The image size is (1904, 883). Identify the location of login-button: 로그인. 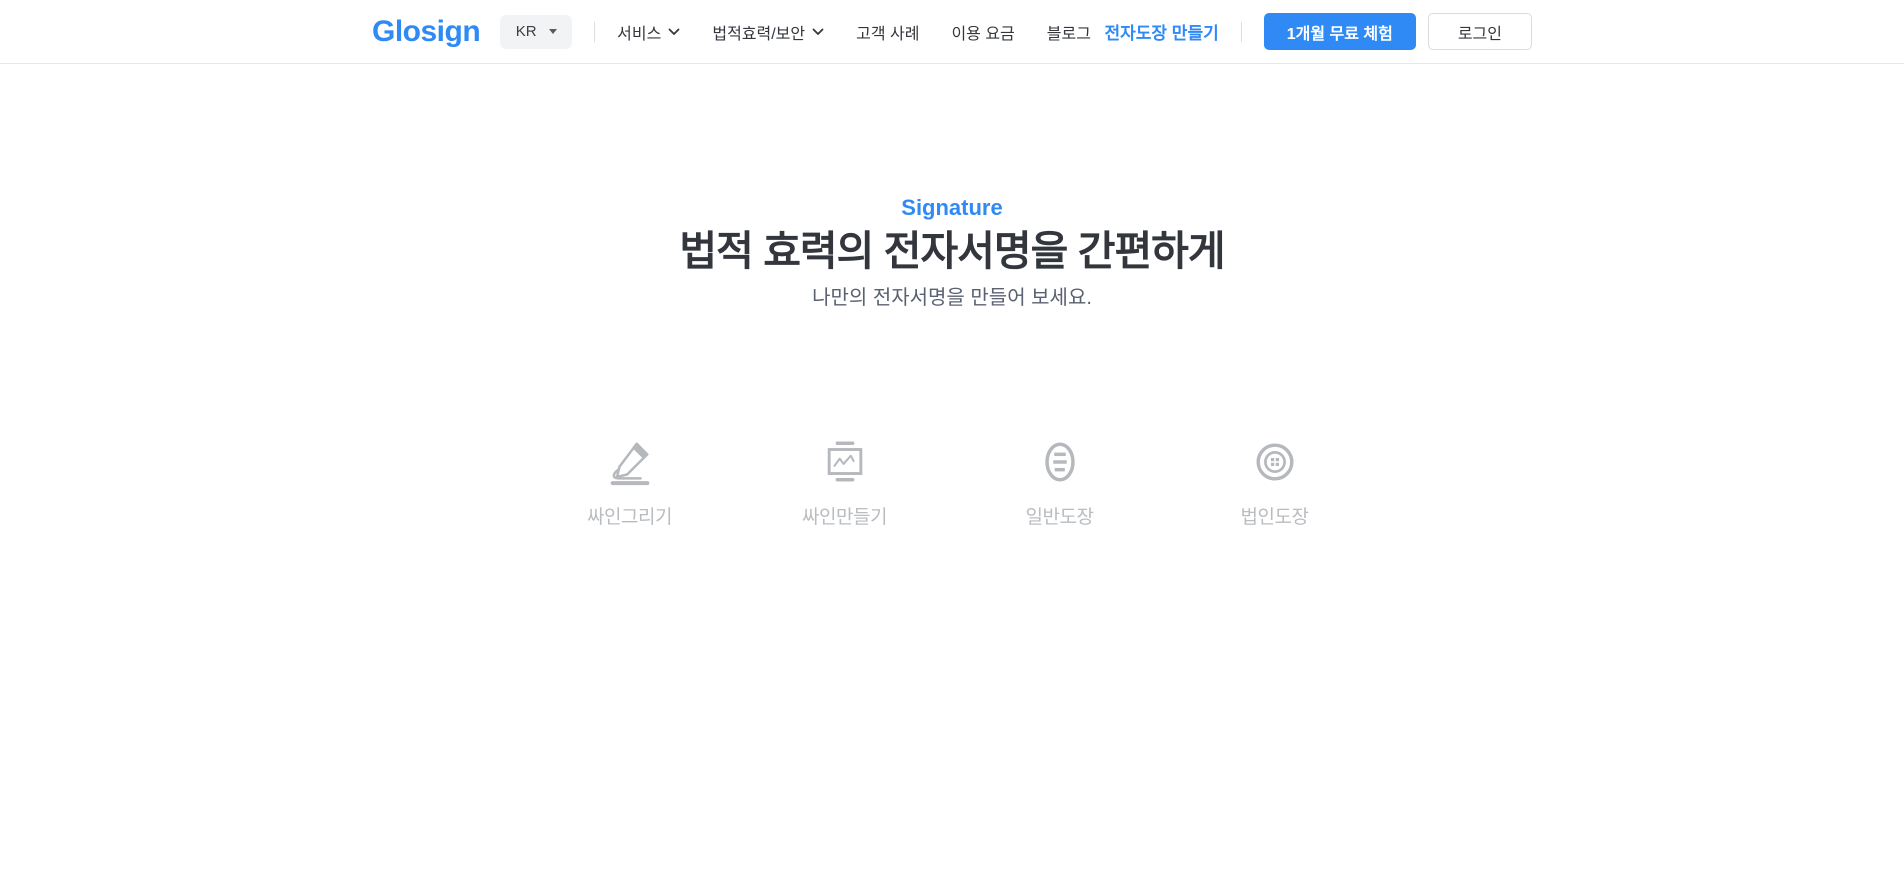
(1479, 31).